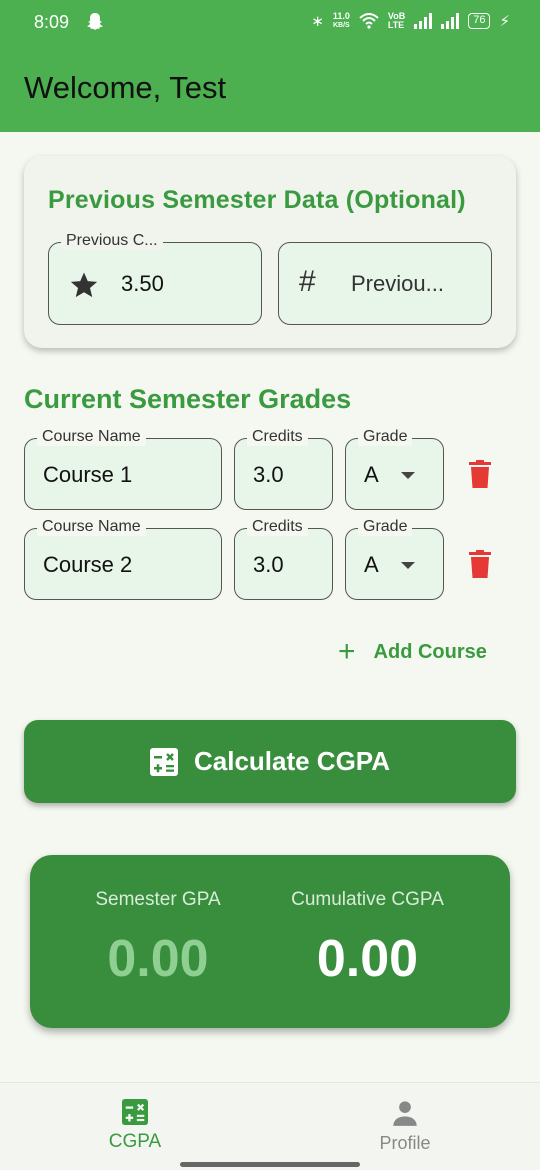  I want to click on signal-icon, so click(423, 21).